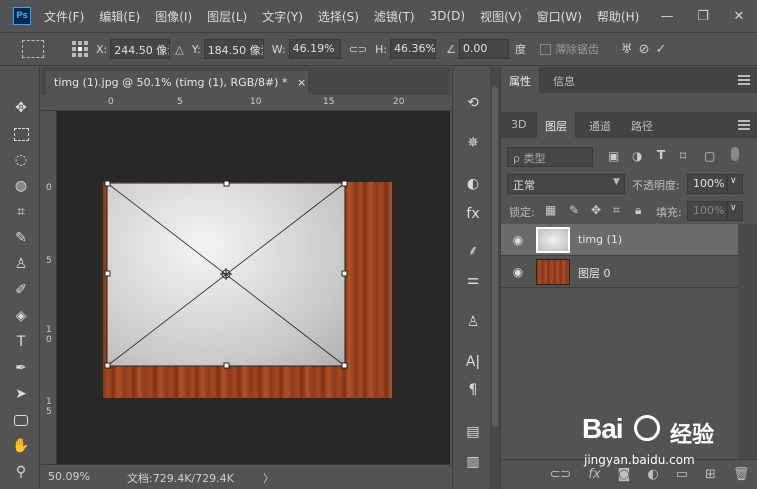 This screenshot has height=489, width=757. What do you see at coordinates (520, 80) in the screenshot?
I see `tab-properties: 属性` at bounding box center [520, 80].